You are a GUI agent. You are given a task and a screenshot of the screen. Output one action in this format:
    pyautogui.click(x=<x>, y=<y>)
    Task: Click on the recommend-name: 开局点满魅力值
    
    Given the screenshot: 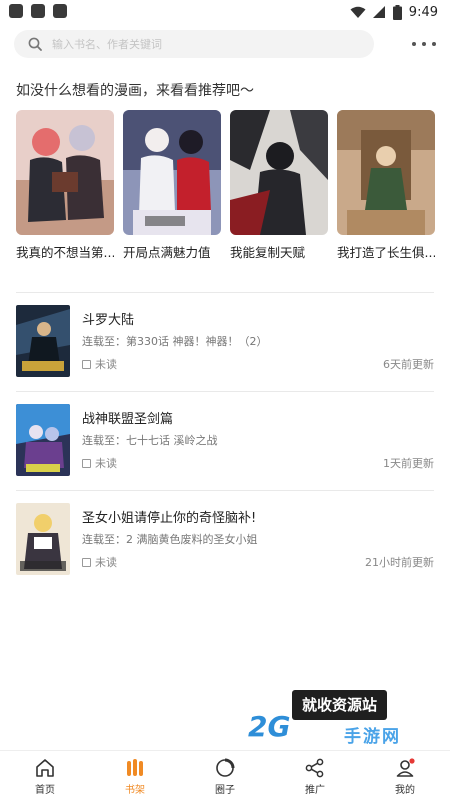 What is the action you would take?
    pyautogui.click(x=167, y=252)
    